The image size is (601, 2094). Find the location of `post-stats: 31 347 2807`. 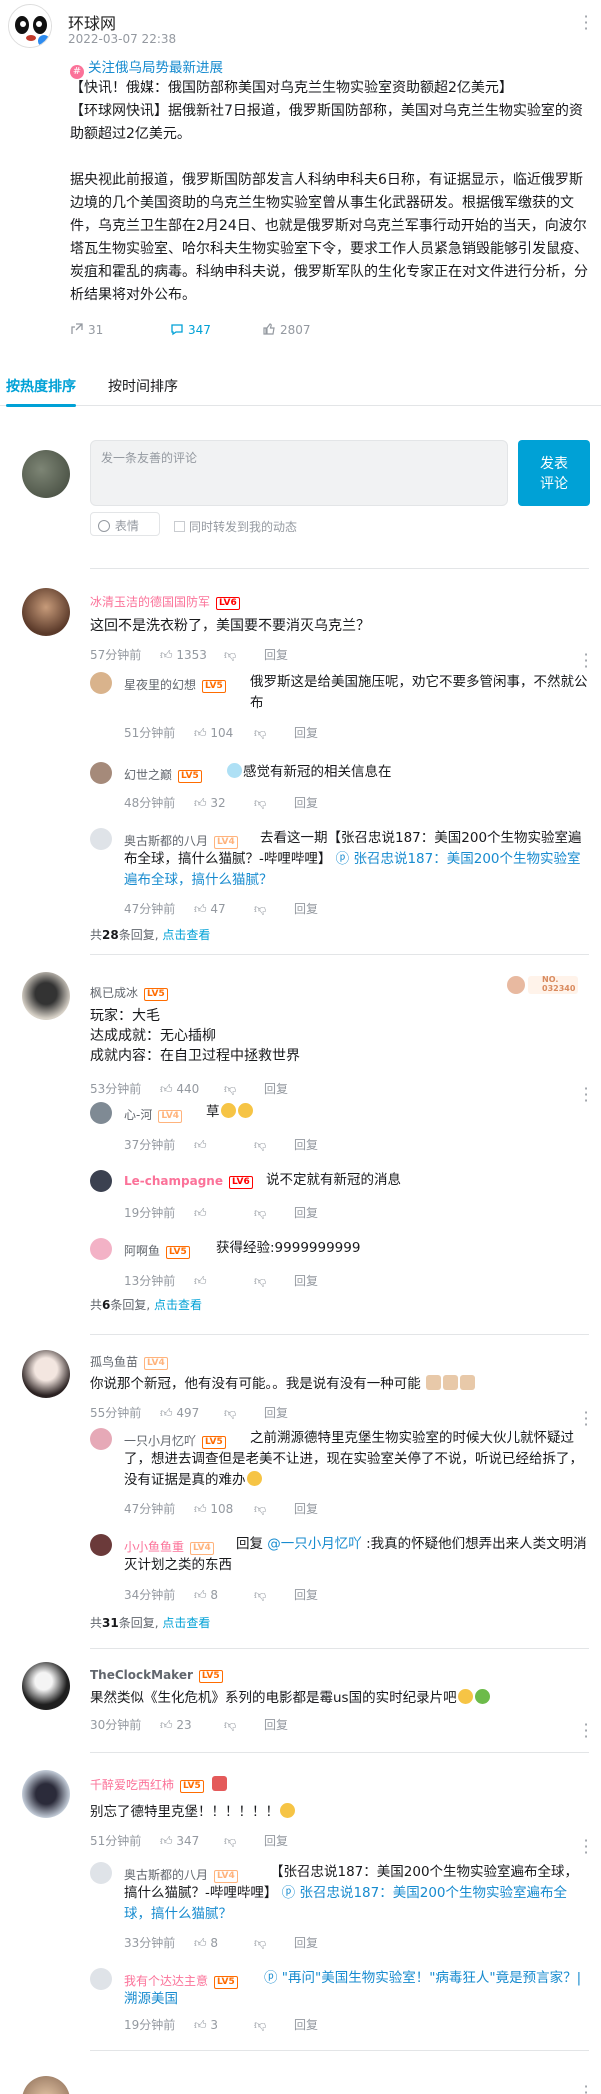

post-stats: 31 347 2807 is located at coordinates (190, 329).